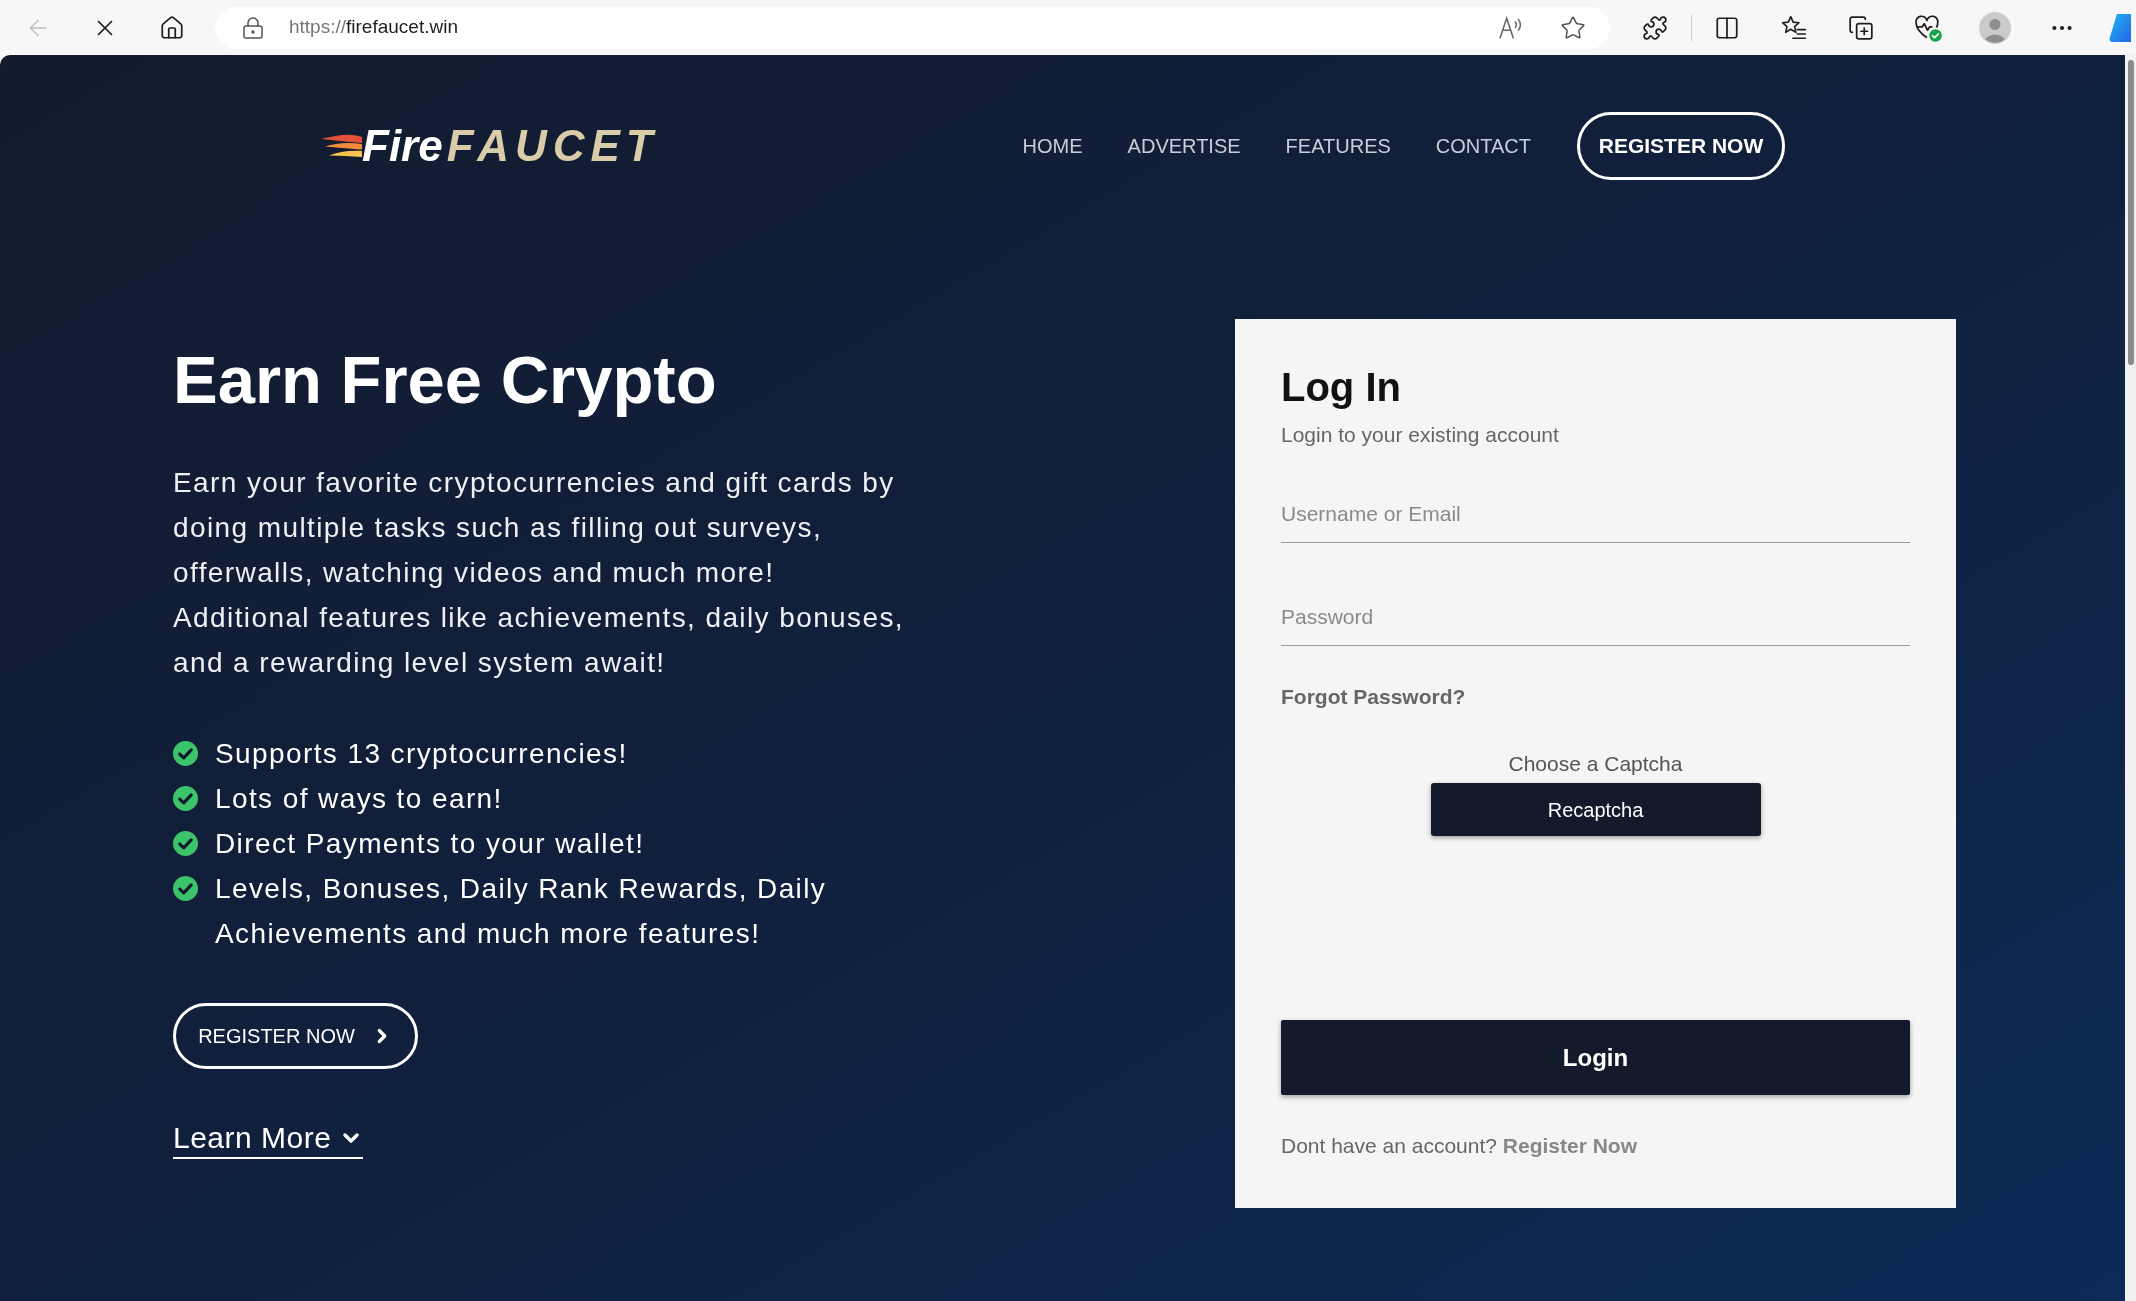 This screenshot has height=1301, width=2136. What do you see at coordinates (2120, 27) in the screenshot?
I see `copilot-icon` at bounding box center [2120, 27].